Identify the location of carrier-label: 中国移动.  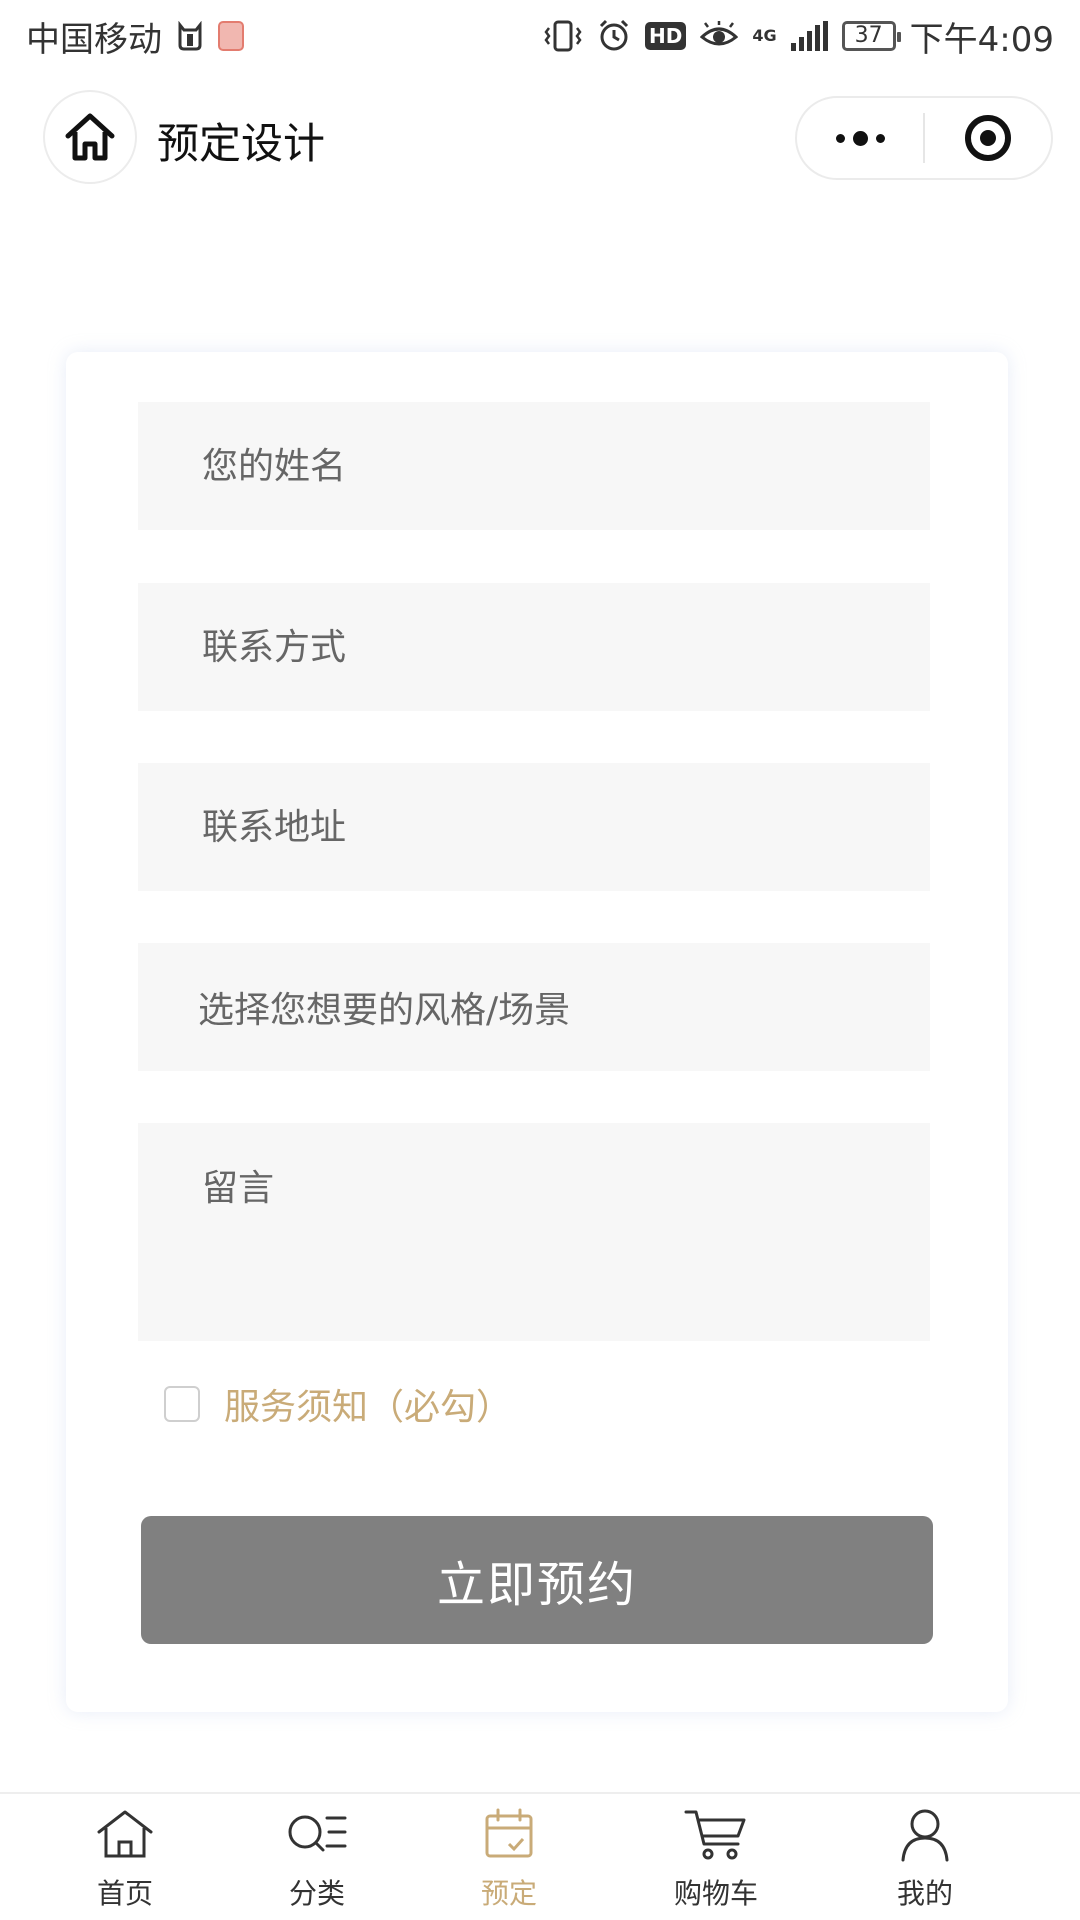
(94, 39).